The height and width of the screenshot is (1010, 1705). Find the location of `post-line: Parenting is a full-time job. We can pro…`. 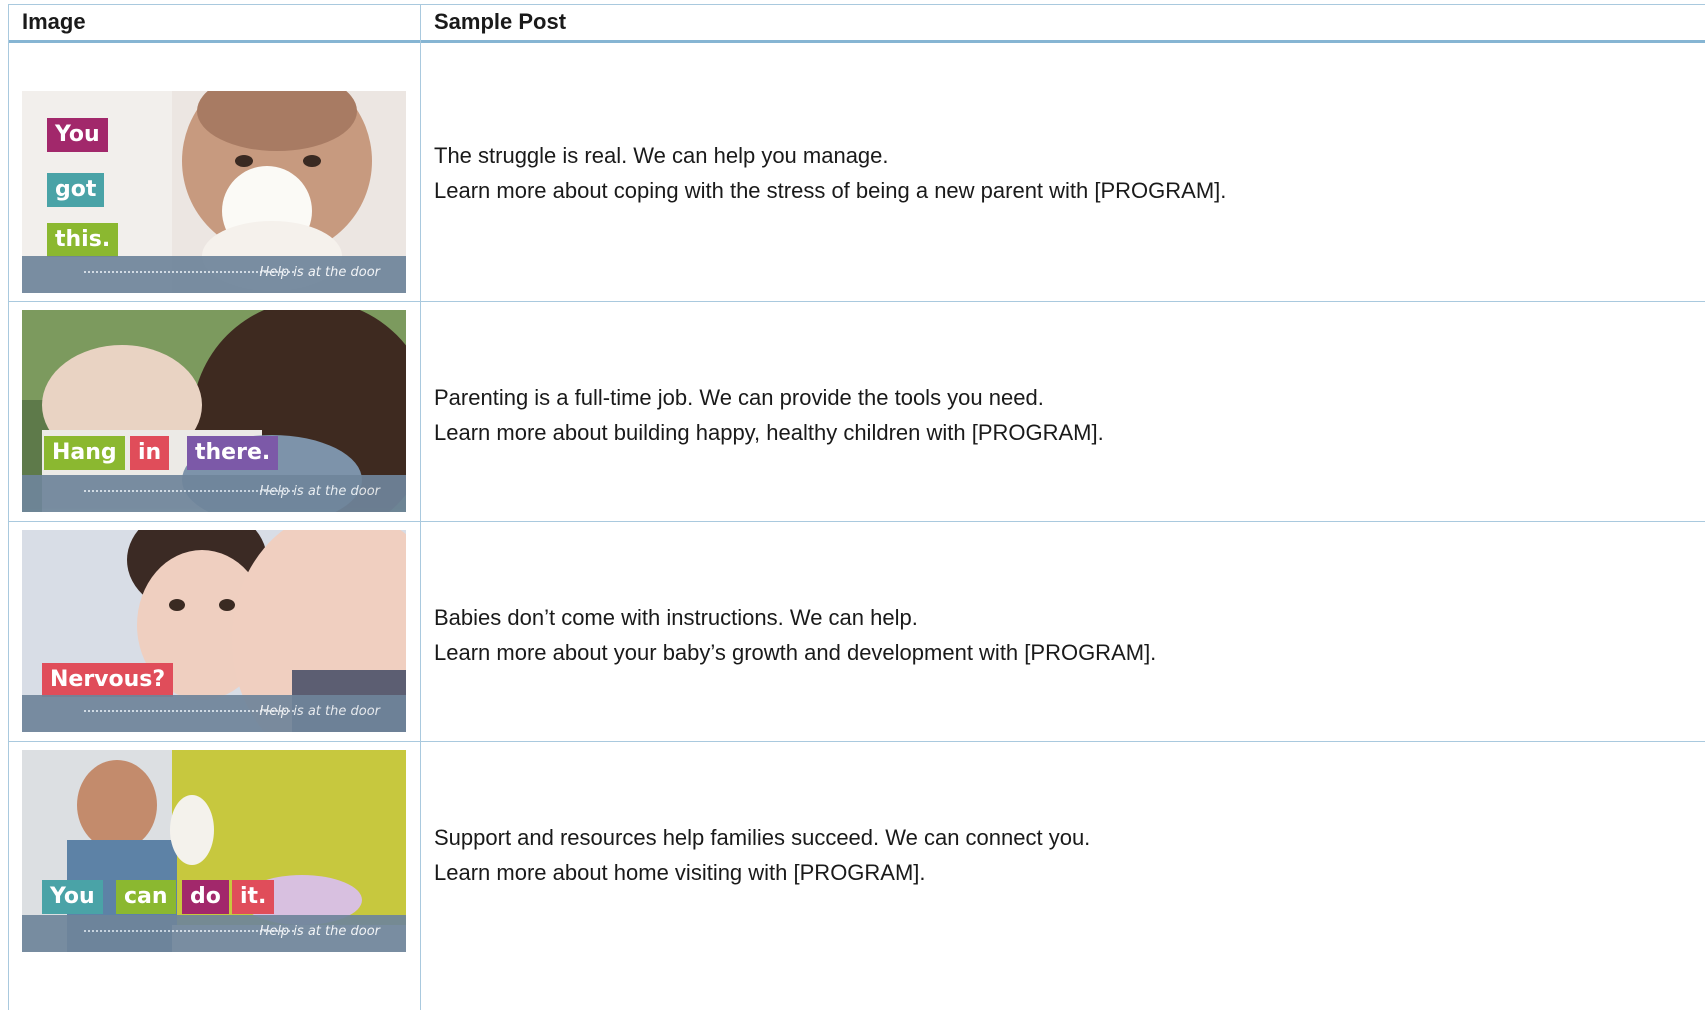

post-line: Parenting is a full-time job. We can pro… is located at coordinates (739, 397).